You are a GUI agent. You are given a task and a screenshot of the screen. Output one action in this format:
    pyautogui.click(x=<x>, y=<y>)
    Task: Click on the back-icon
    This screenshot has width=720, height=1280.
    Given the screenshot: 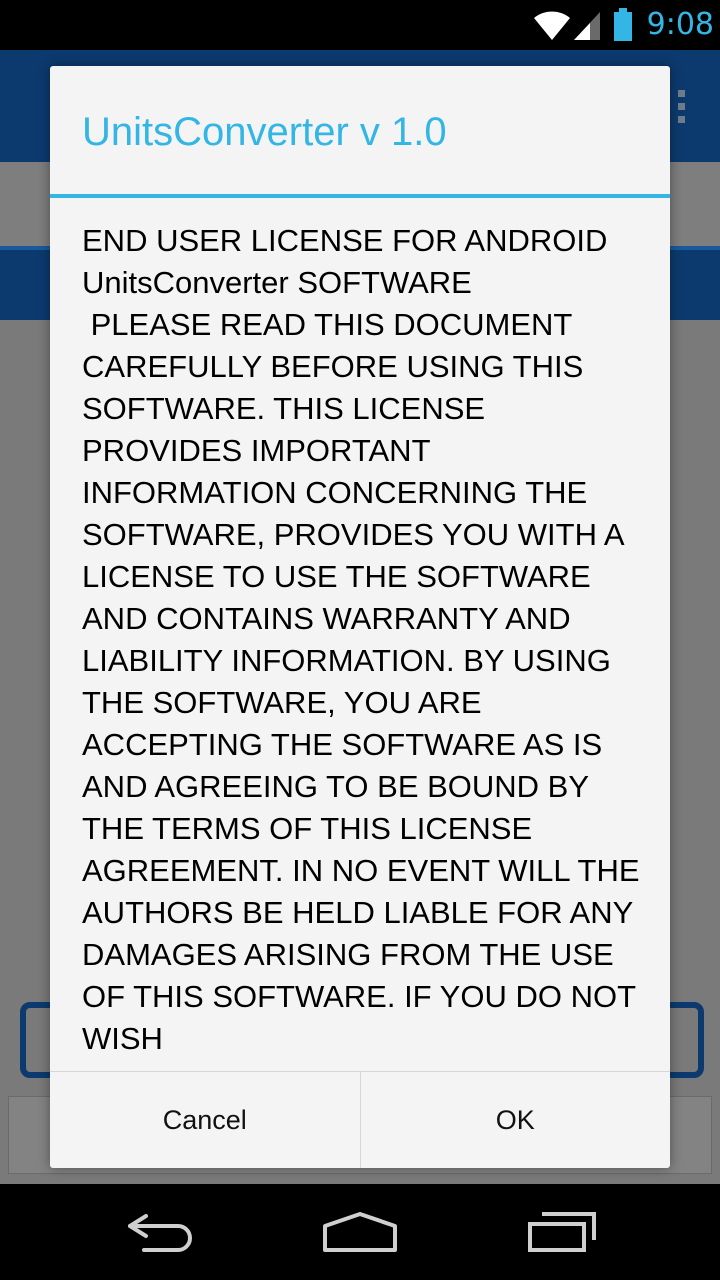 What is the action you would take?
    pyautogui.click(x=160, y=1232)
    